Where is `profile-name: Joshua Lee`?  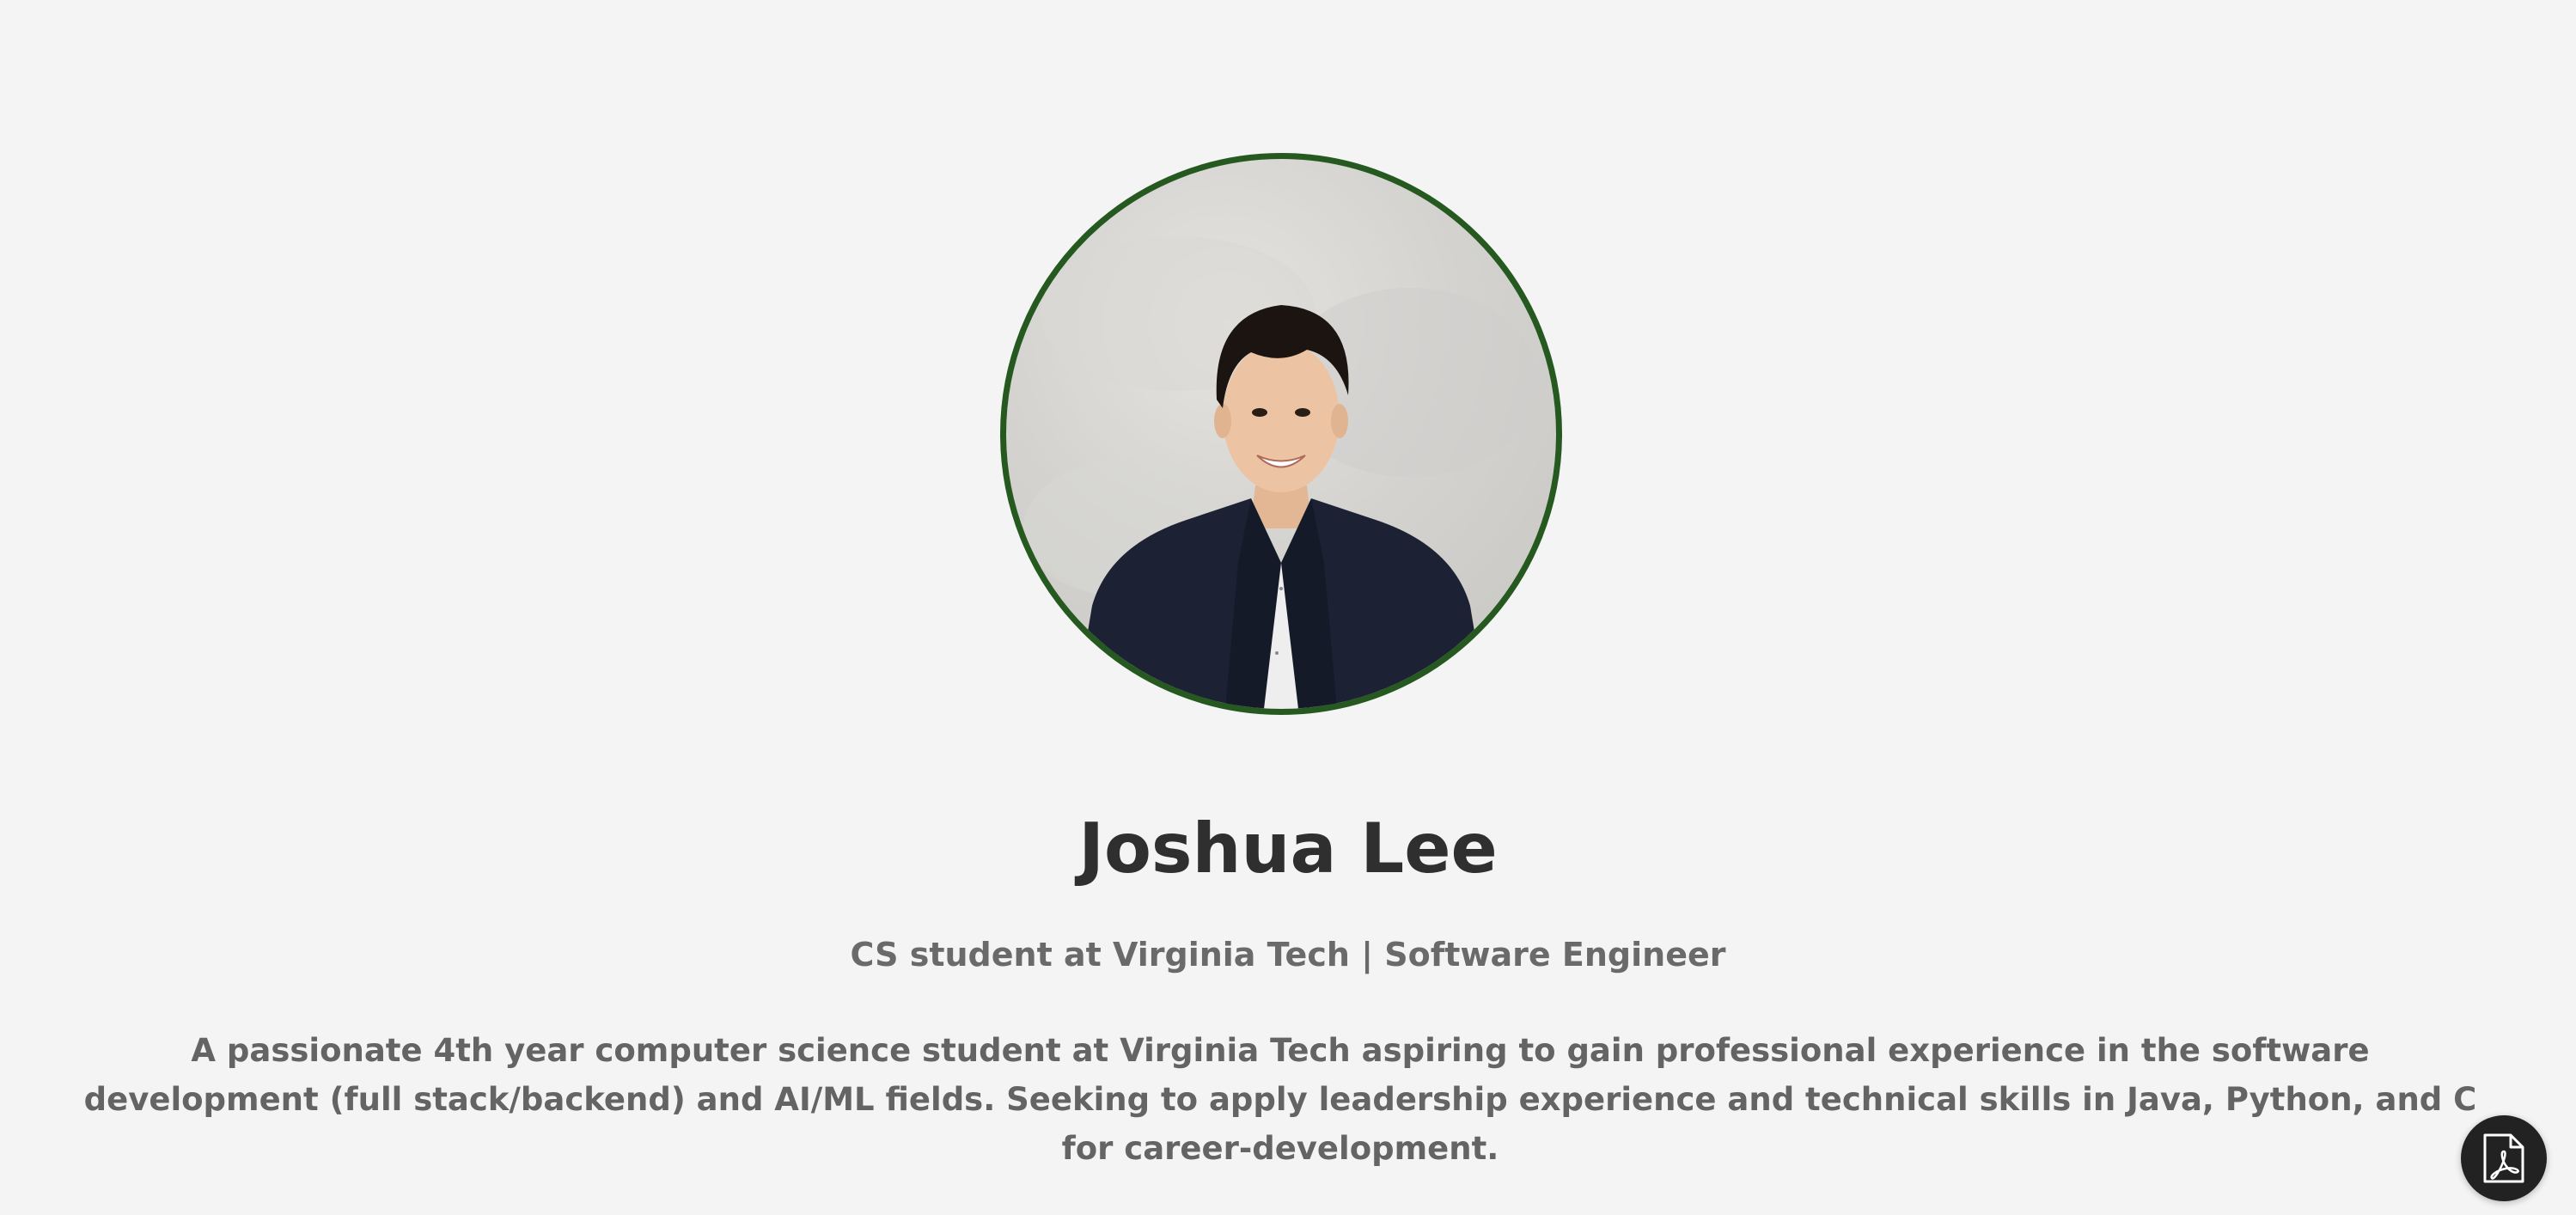 profile-name: Joshua Lee is located at coordinates (1288, 849).